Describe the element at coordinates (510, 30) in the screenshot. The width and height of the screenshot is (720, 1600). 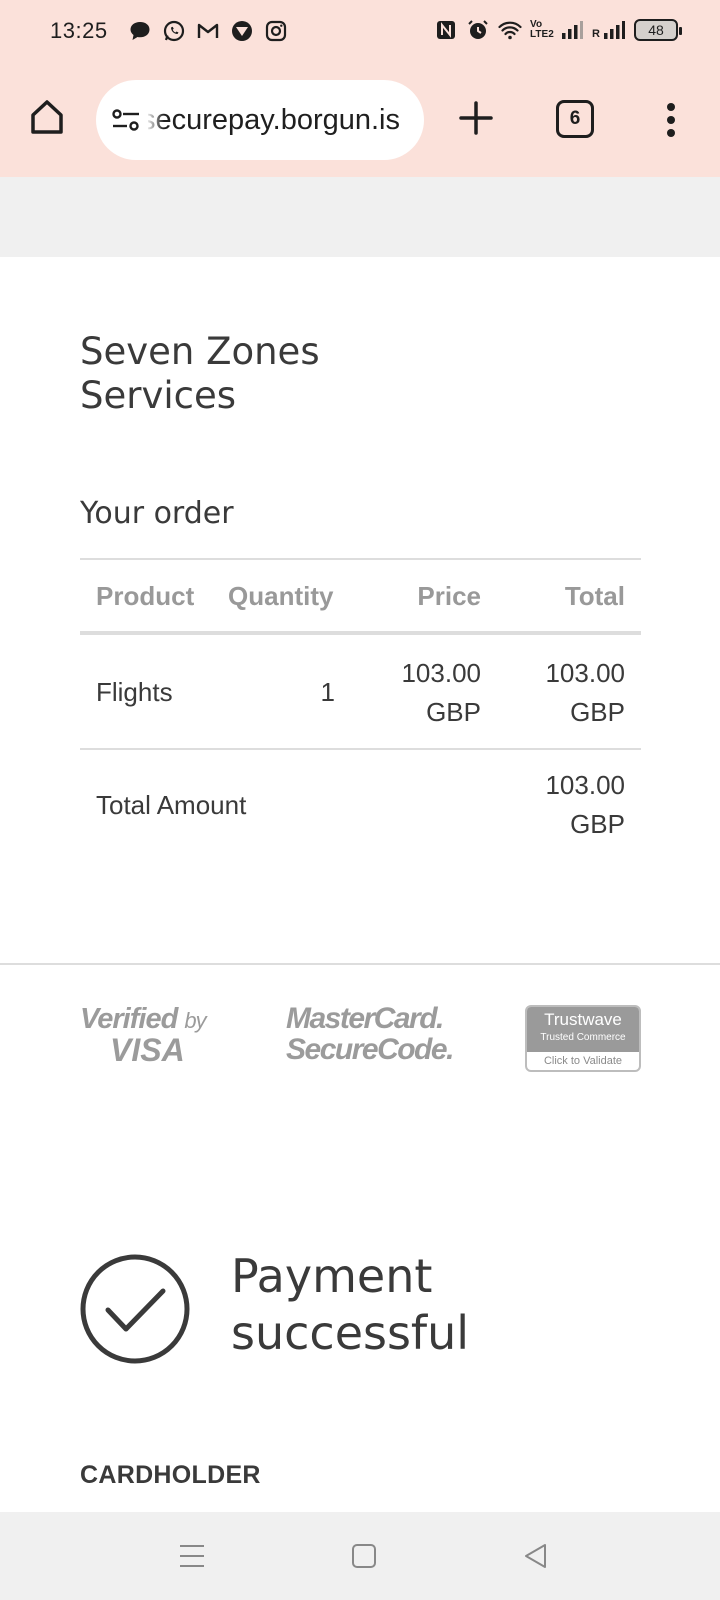
I see `wifi-icon` at that location.